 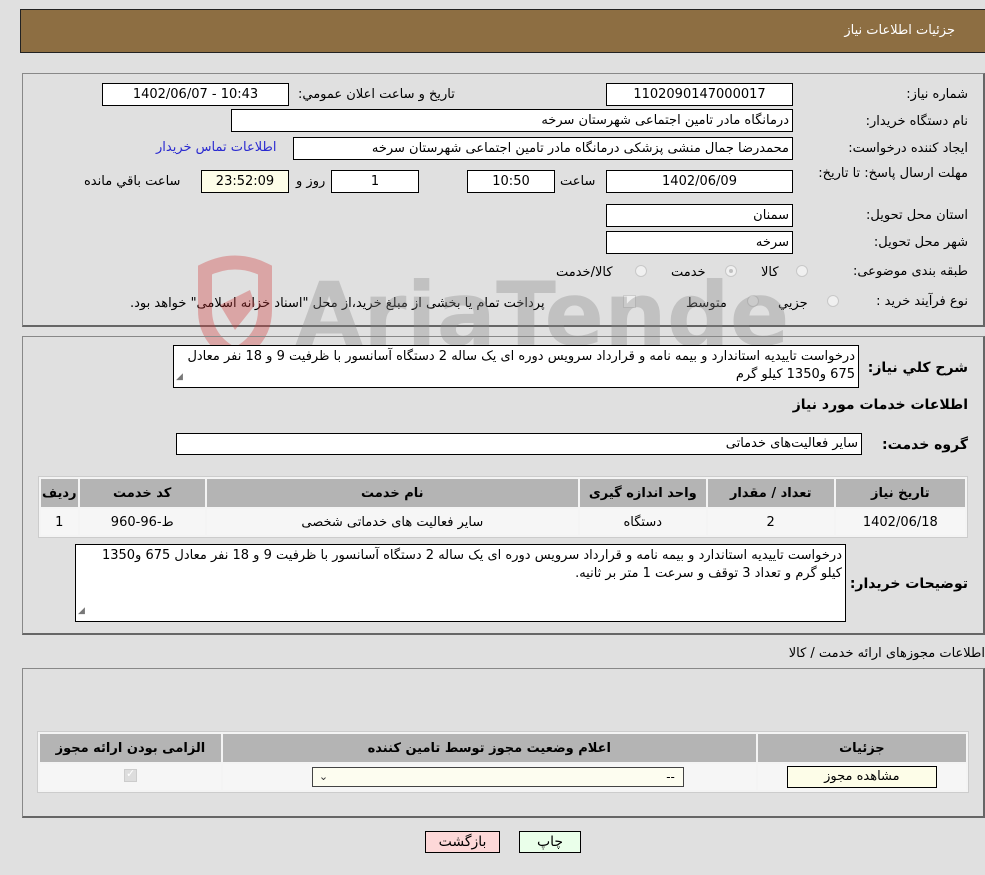 I want to click on province-label: استان محل تحویل:, so click(x=917, y=215).